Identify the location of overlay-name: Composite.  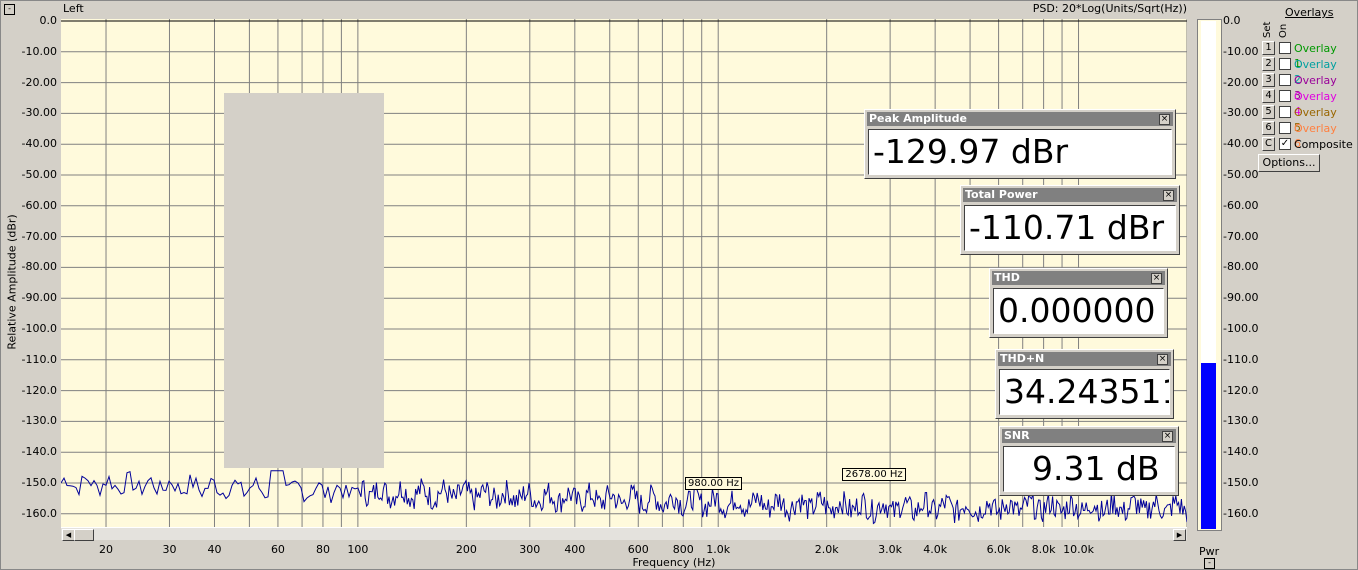
(1323, 144).